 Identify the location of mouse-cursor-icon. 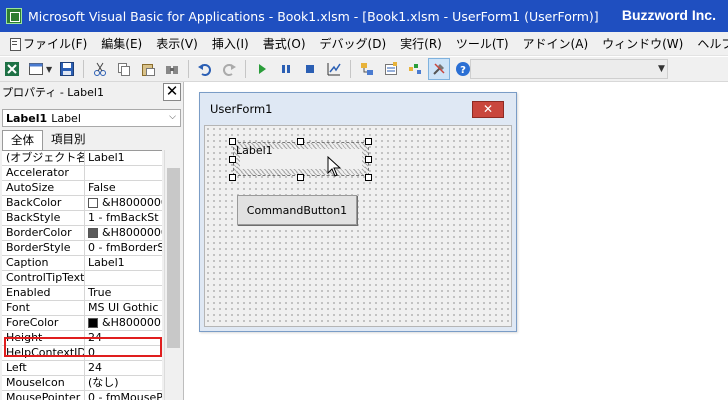
(334, 166).